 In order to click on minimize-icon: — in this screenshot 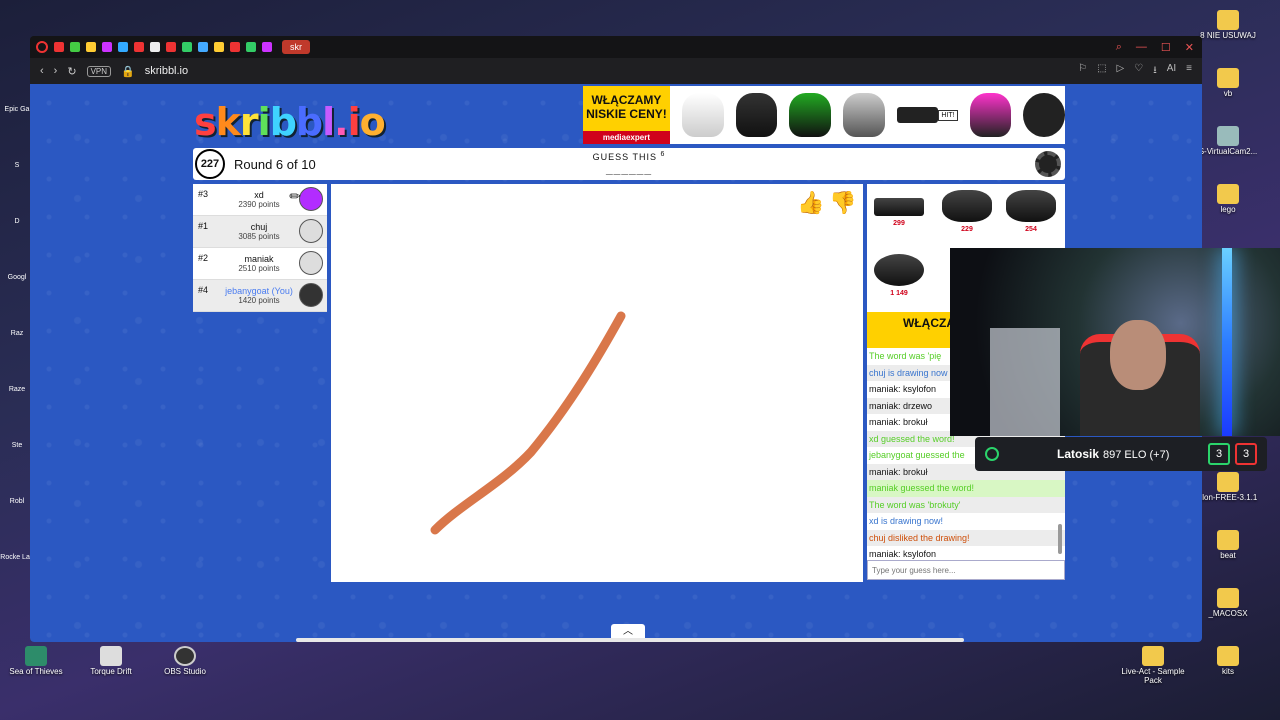, I will do `click(1141, 47)`.